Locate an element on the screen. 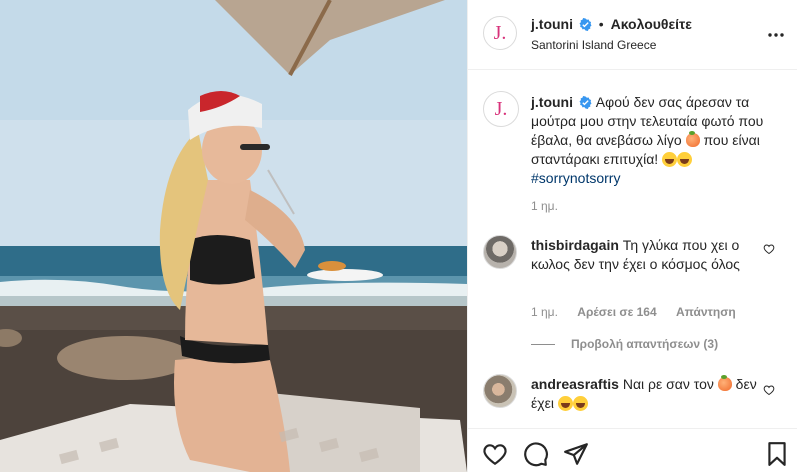  comment-time: 1 ημ. is located at coordinates (544, 312).